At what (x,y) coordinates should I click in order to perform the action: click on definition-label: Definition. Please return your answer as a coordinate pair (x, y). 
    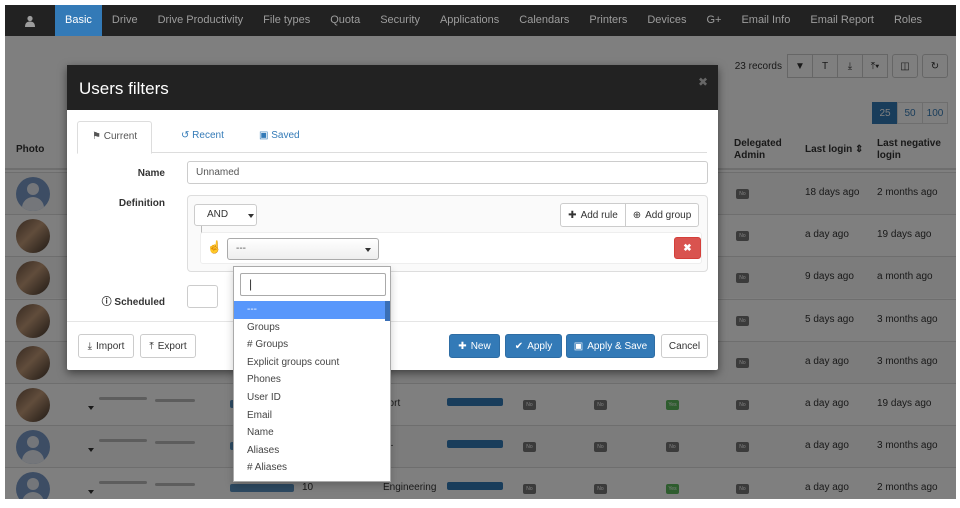
    Looking at the image, I should click on (141, 203).